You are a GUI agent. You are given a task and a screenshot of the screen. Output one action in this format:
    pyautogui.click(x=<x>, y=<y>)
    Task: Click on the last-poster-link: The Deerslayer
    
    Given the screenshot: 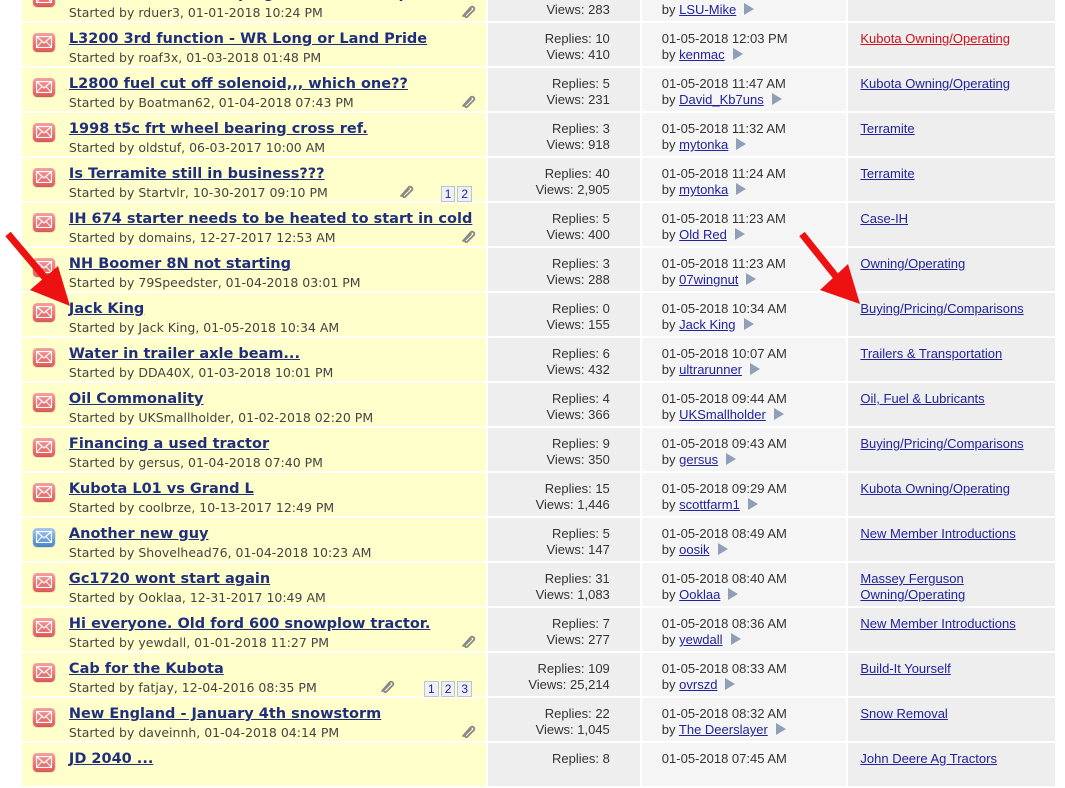 What is the action you would take?
    pyautogui.click(x=723, y=729)
    